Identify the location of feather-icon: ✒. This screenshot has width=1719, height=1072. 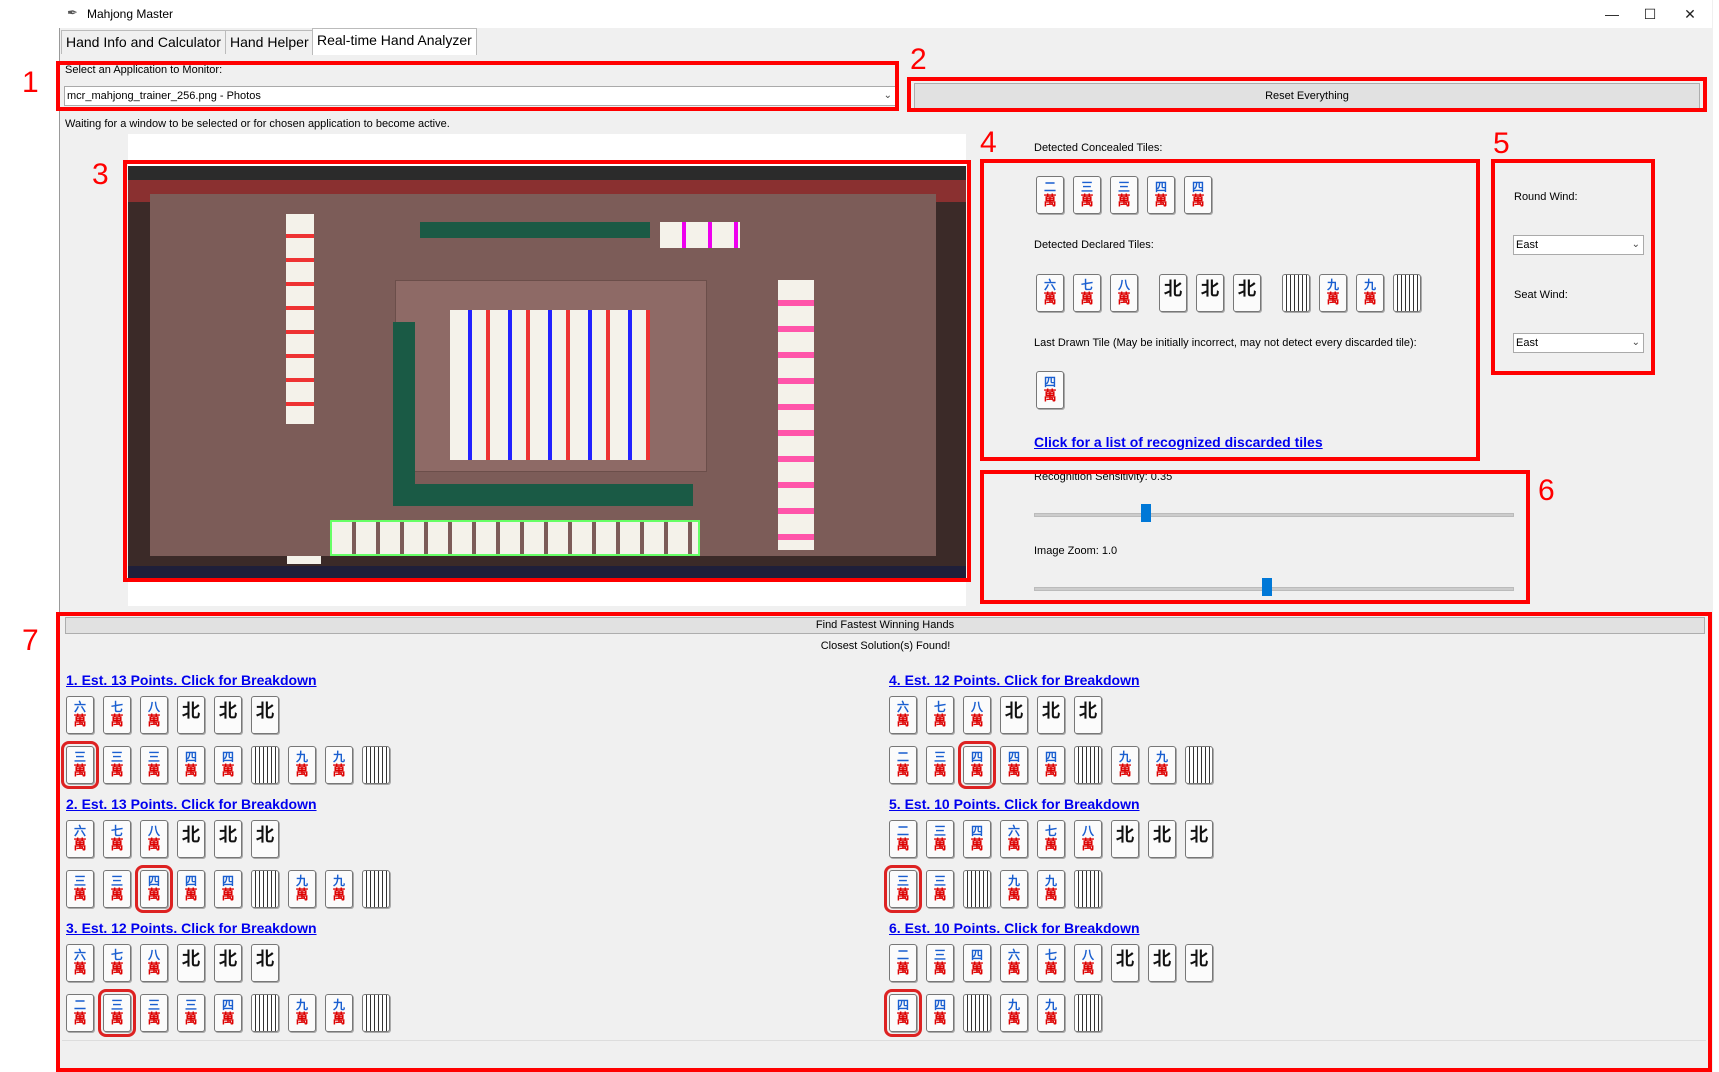
(72, 12).